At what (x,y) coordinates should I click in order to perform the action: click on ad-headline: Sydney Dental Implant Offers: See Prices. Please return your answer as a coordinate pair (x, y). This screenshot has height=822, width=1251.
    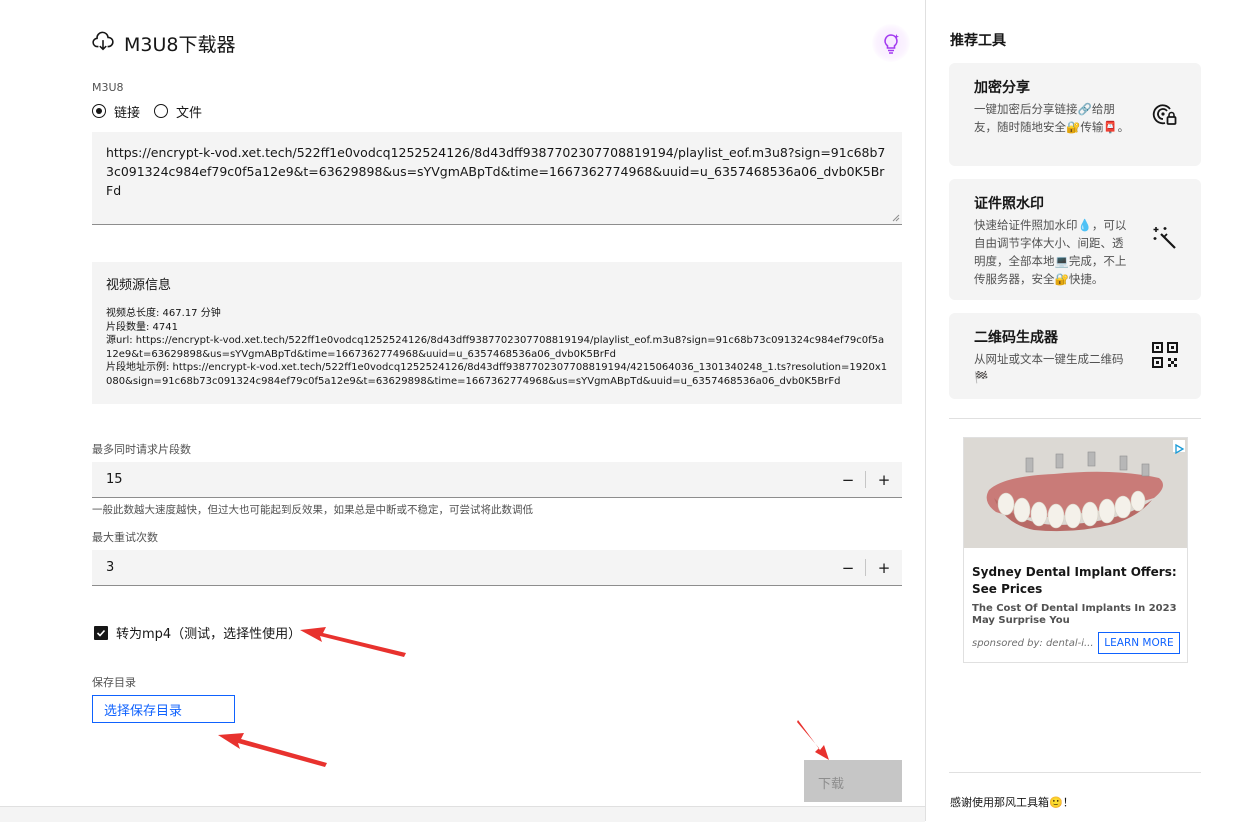
    Looking at the image, I should click on (1077, 581).